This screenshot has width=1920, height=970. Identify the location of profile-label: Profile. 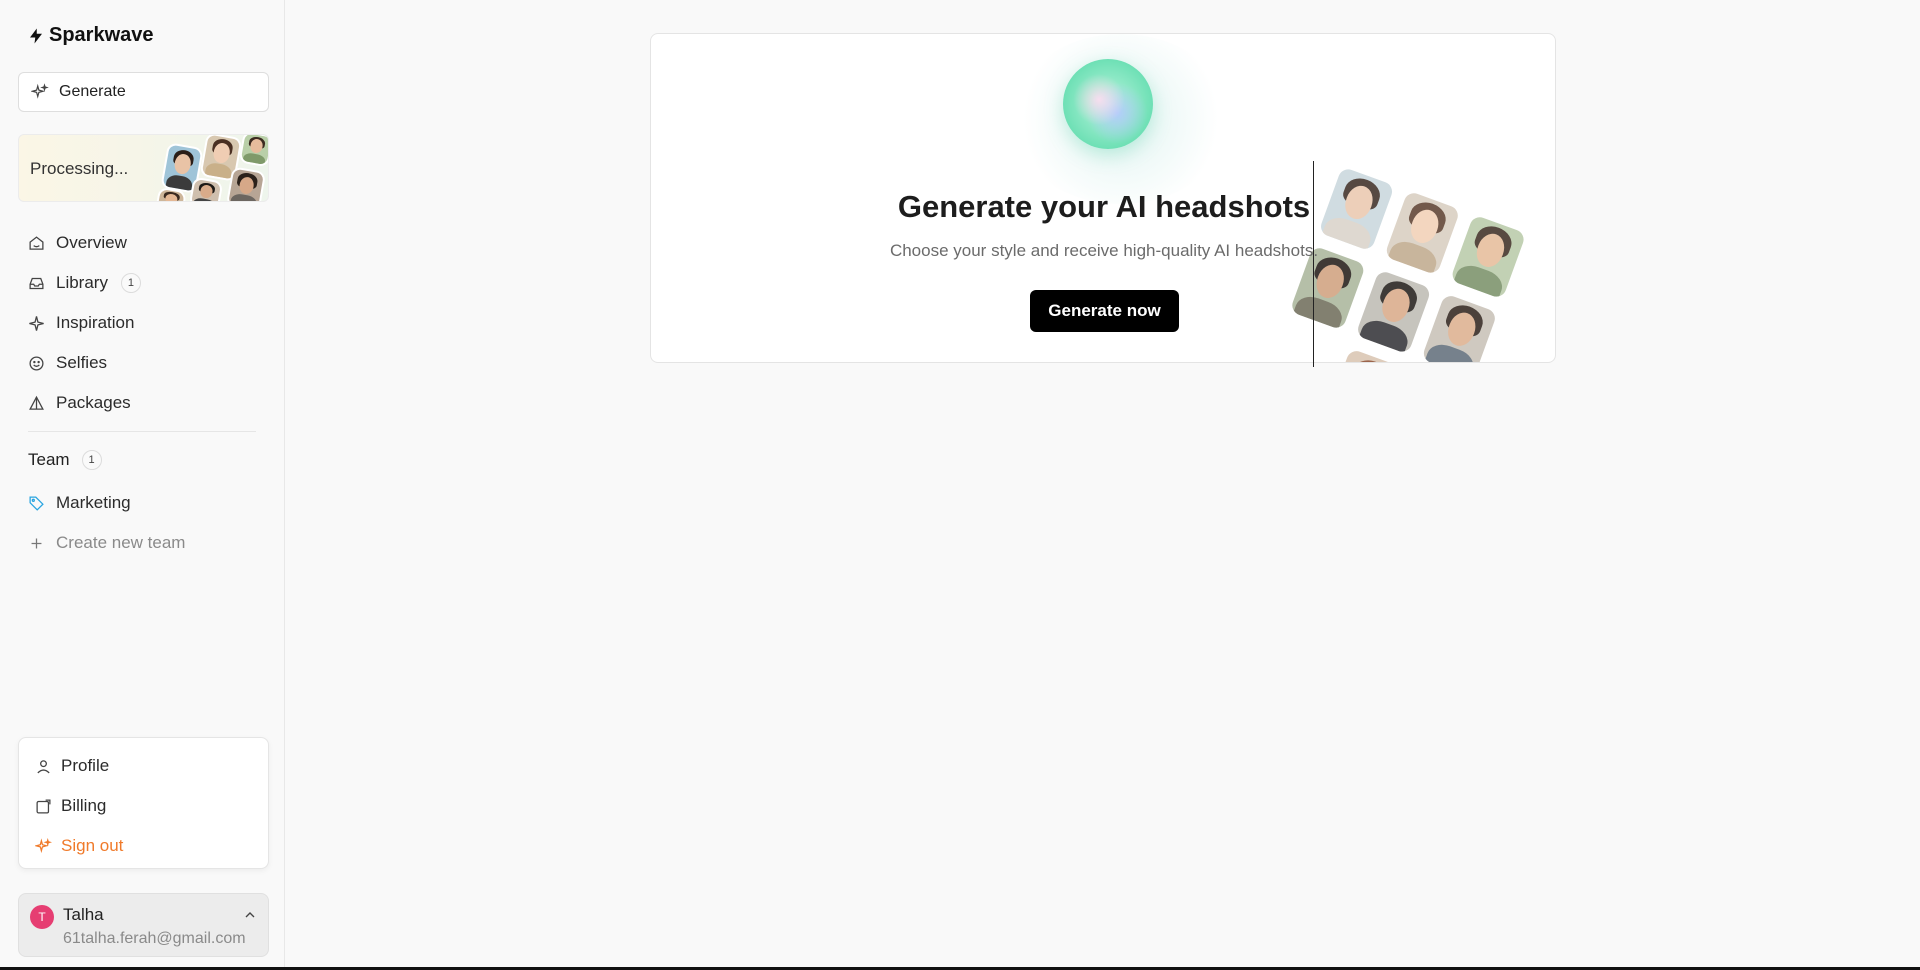
(85, 765).